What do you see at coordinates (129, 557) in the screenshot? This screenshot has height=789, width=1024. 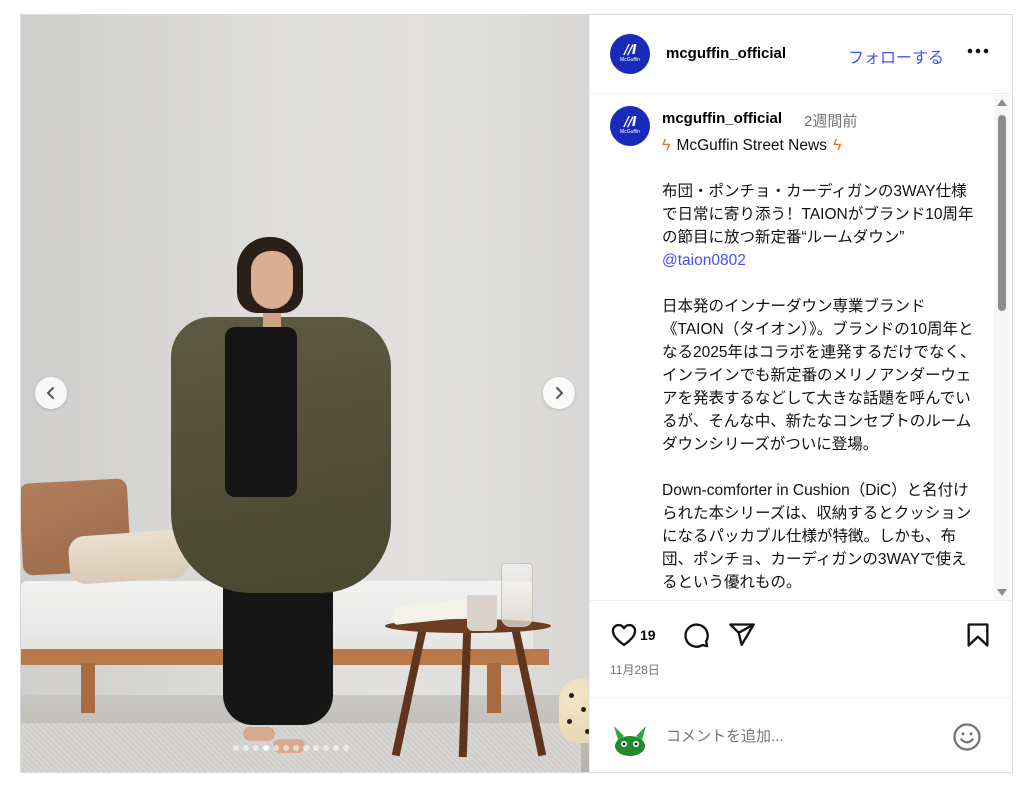 I see `pillow` at bounding box center [129, 557].